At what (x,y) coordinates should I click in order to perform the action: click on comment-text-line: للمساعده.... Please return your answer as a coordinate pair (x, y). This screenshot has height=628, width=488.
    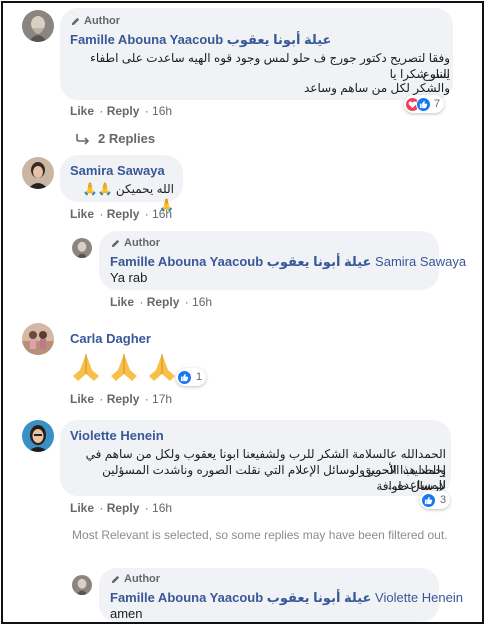
    Looking at the image, I should click on (416, 485).